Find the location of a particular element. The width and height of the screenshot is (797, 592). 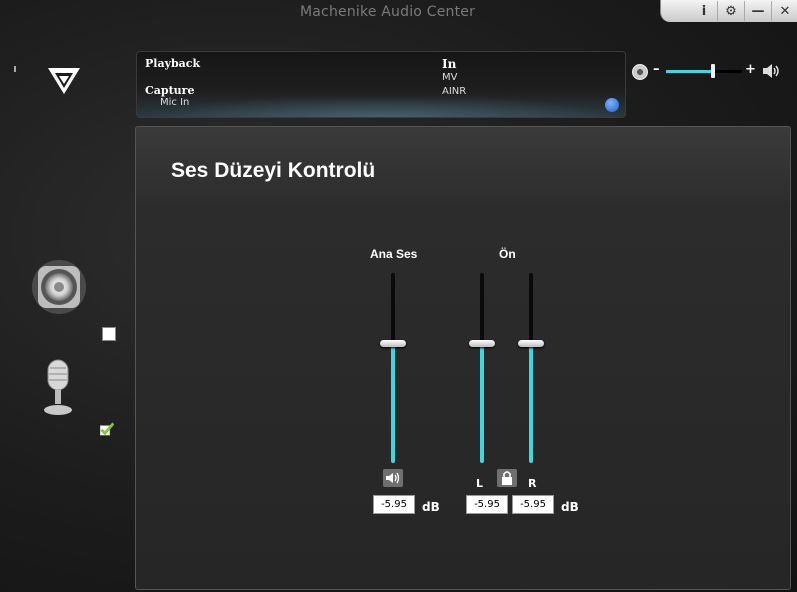

speaker-device-icon is located at coordinates (59, 287).